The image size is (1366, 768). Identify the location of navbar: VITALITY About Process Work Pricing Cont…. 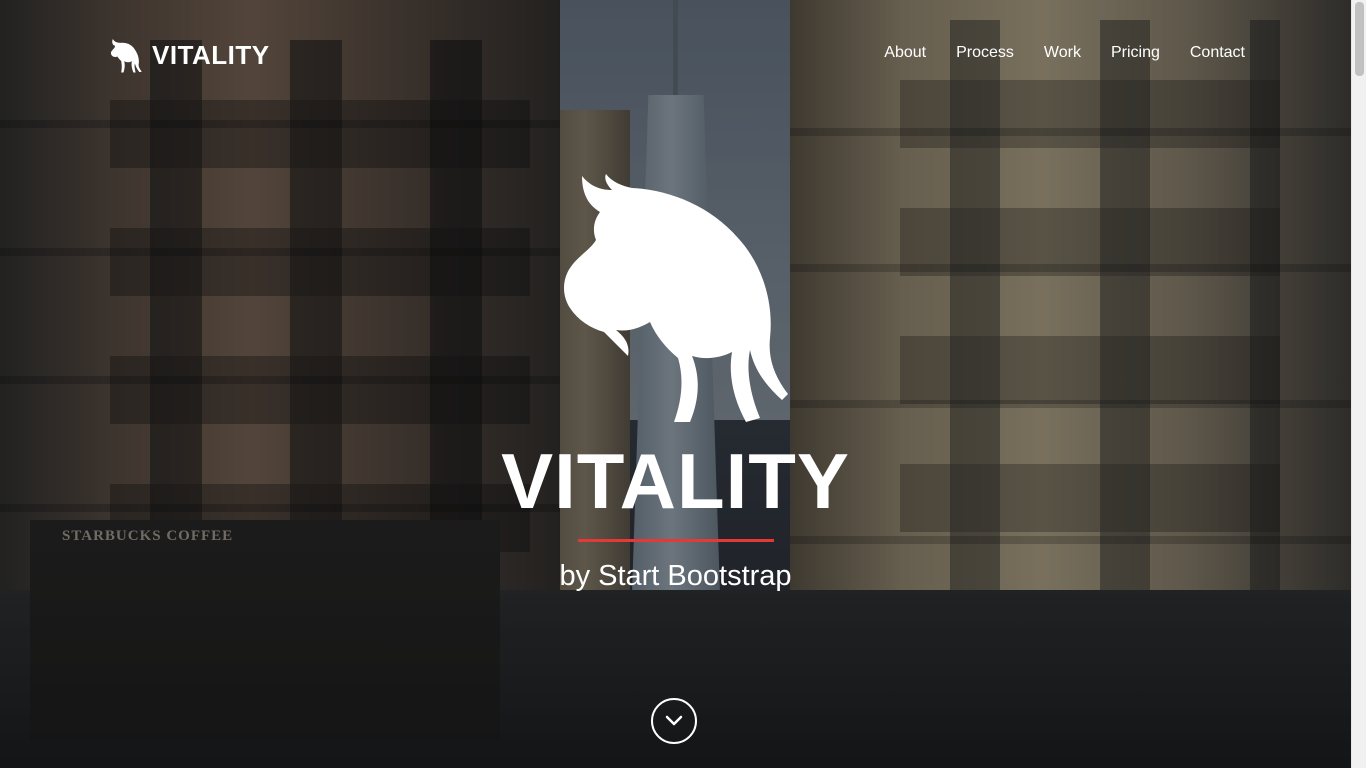
(675, 55).